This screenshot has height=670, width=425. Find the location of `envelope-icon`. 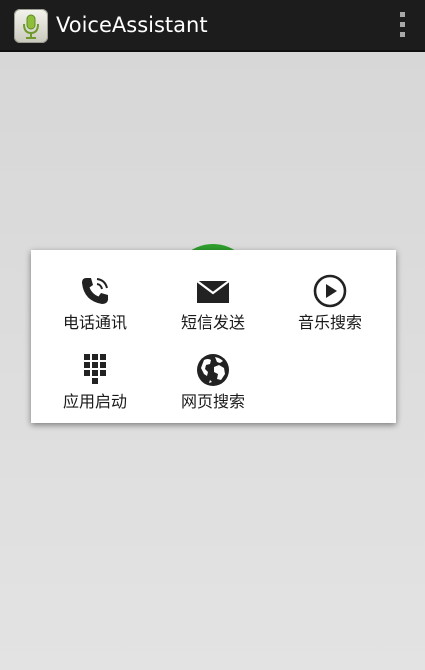

envelope-icon is located at coordinates (213, 291).